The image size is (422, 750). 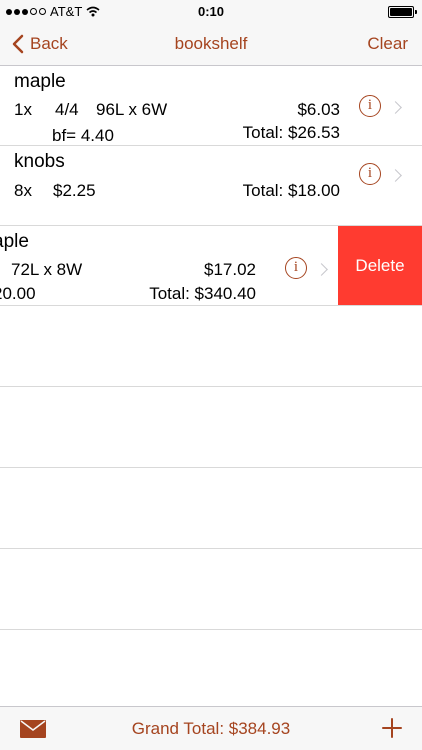 I want to click on item-dimensions: 72L x 8W, so click(x=47, y=269).